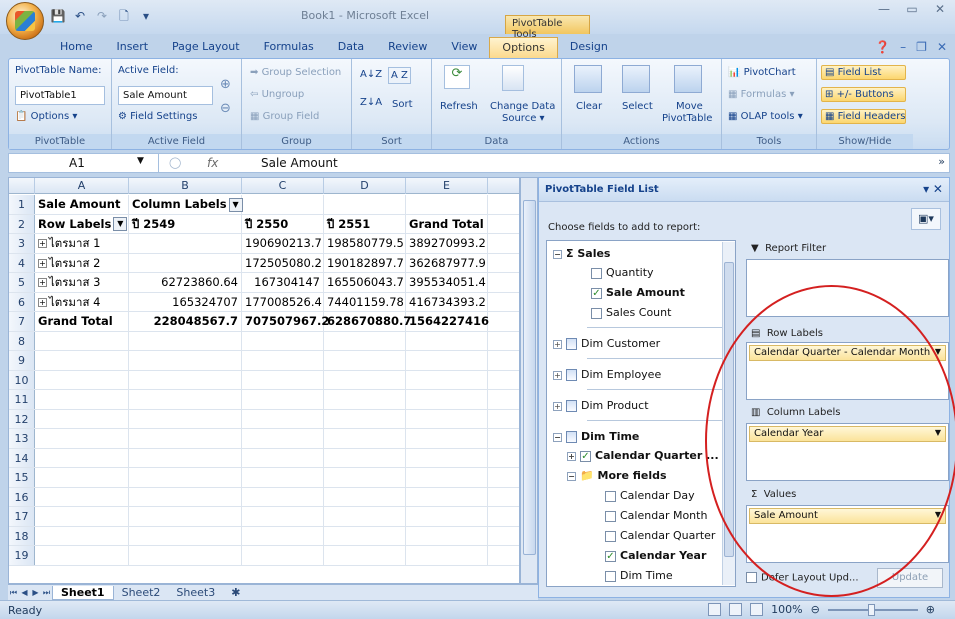 Image resolution: width=955 pixels, height=619 pixels. I want to click on cell: 165506043.7, so click(365, 282).